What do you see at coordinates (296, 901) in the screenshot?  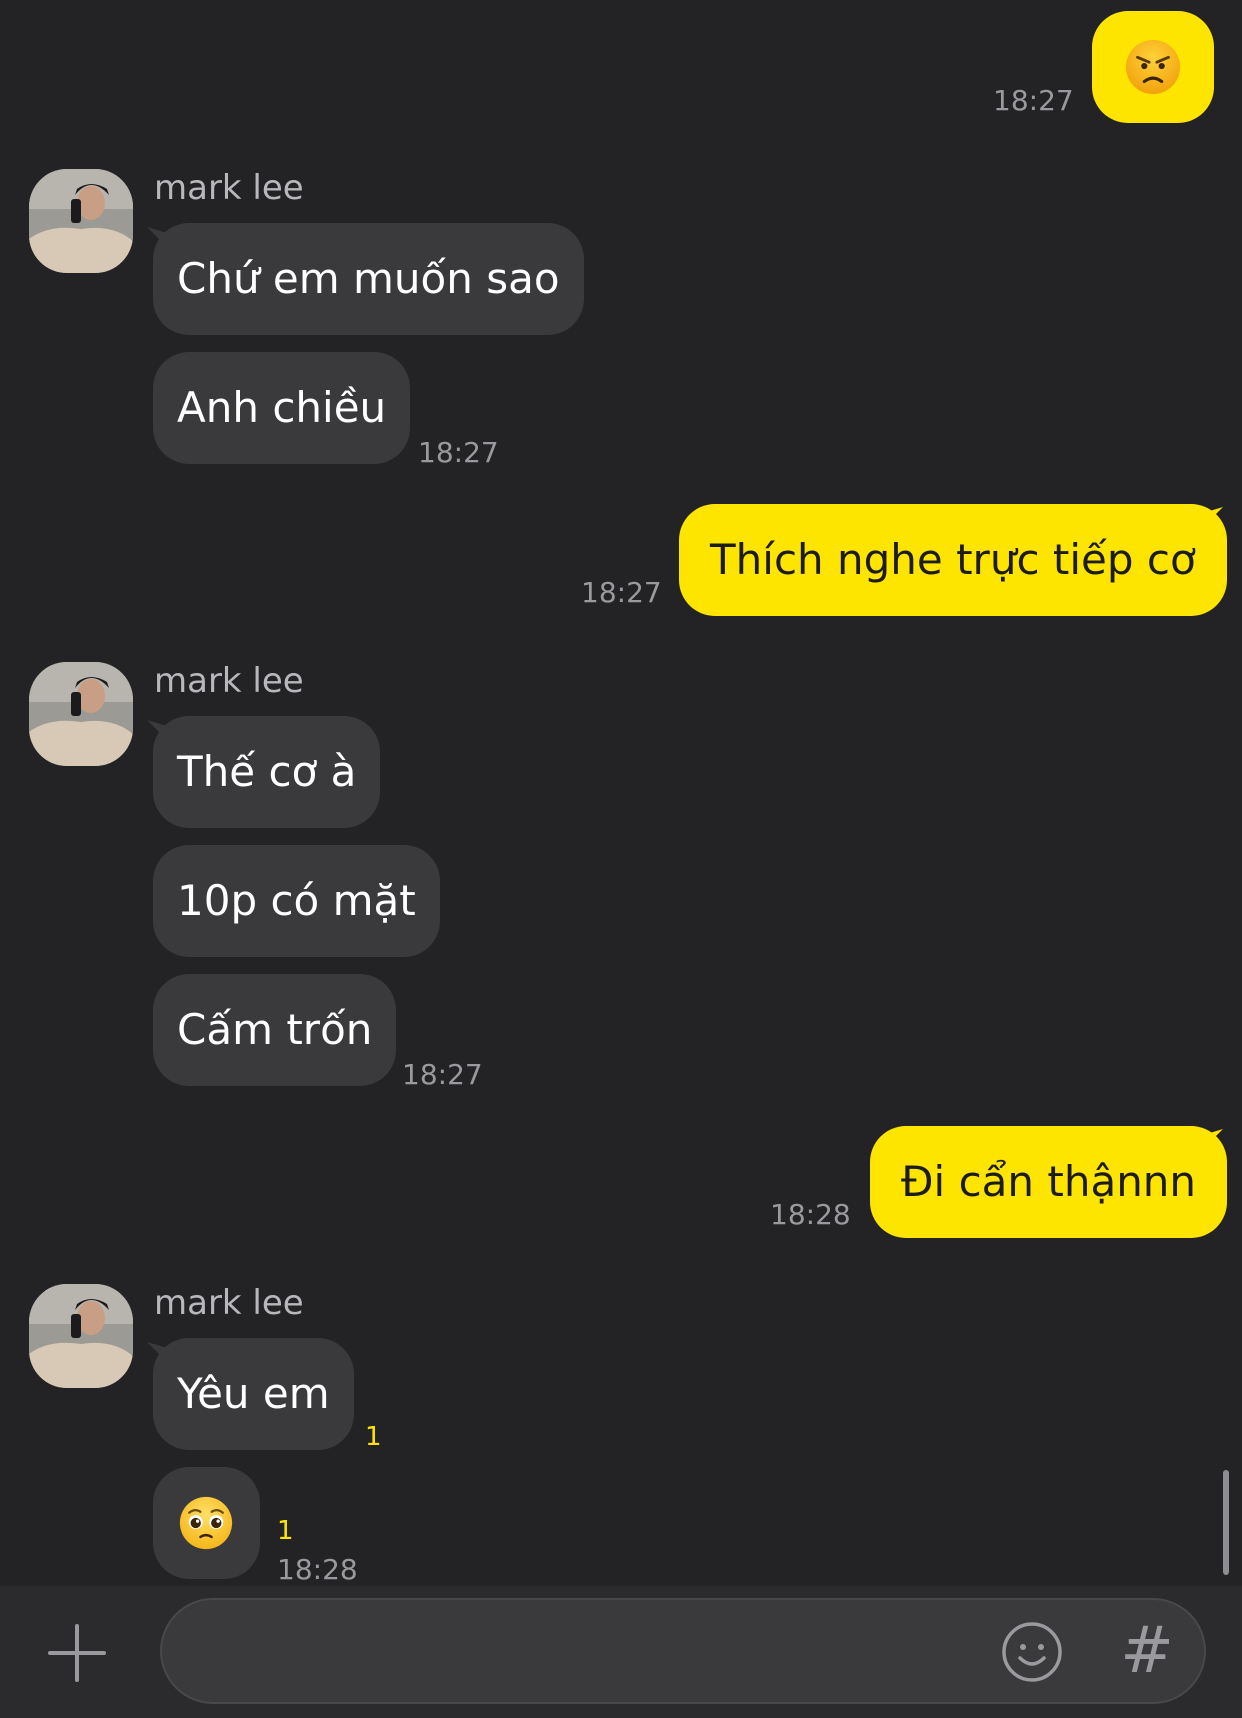 I see `incoming-message-bubble: 10p có mặt` at bounding box center [296, 901].